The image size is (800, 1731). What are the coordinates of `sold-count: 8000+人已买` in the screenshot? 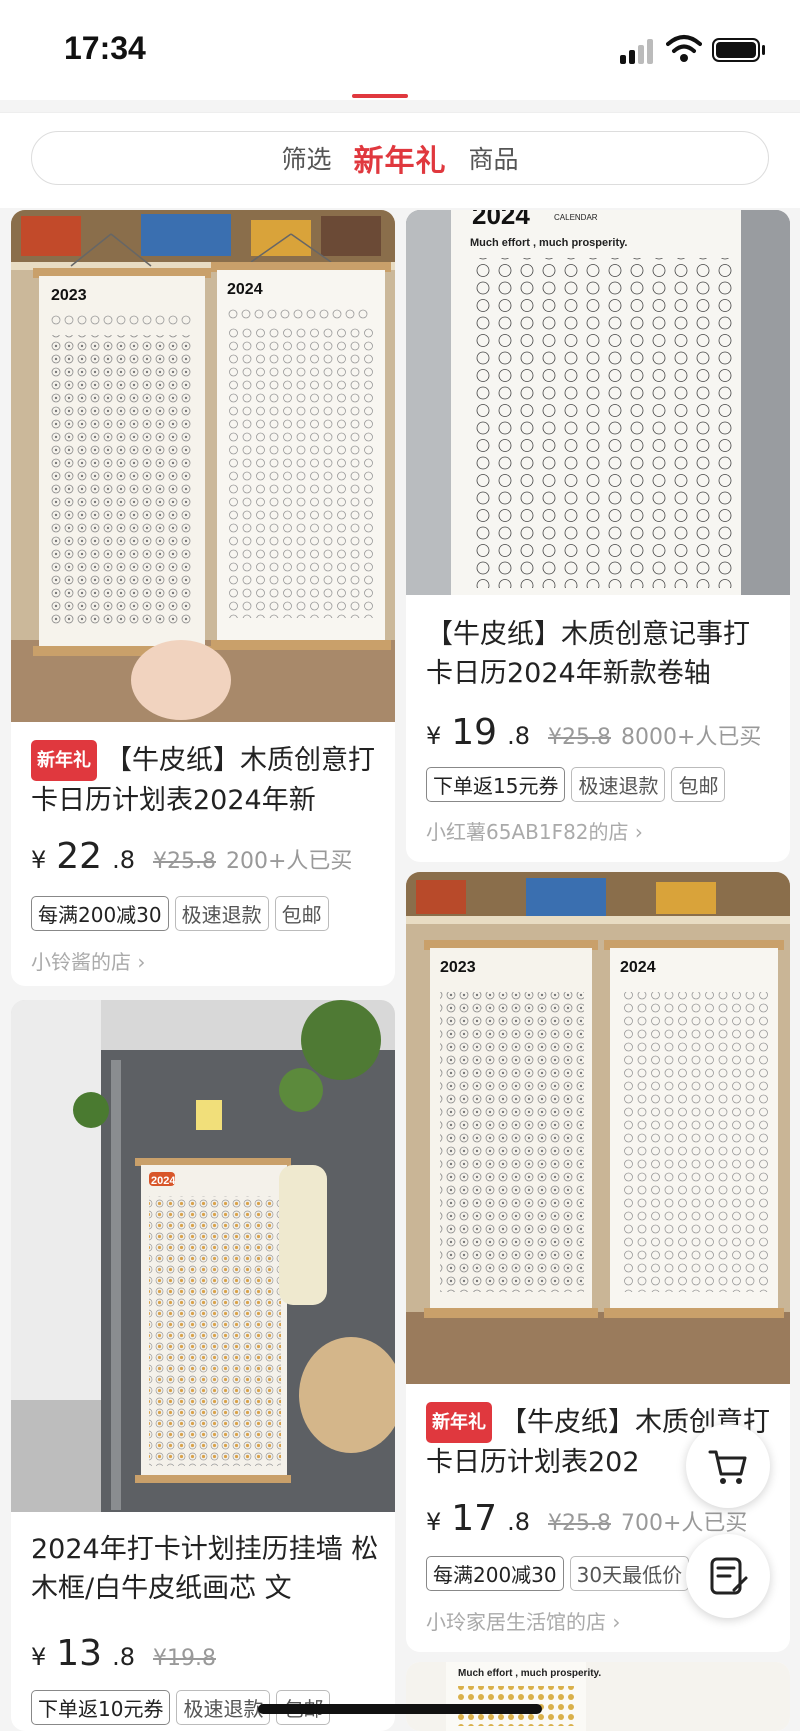 It's located at (691, 737).